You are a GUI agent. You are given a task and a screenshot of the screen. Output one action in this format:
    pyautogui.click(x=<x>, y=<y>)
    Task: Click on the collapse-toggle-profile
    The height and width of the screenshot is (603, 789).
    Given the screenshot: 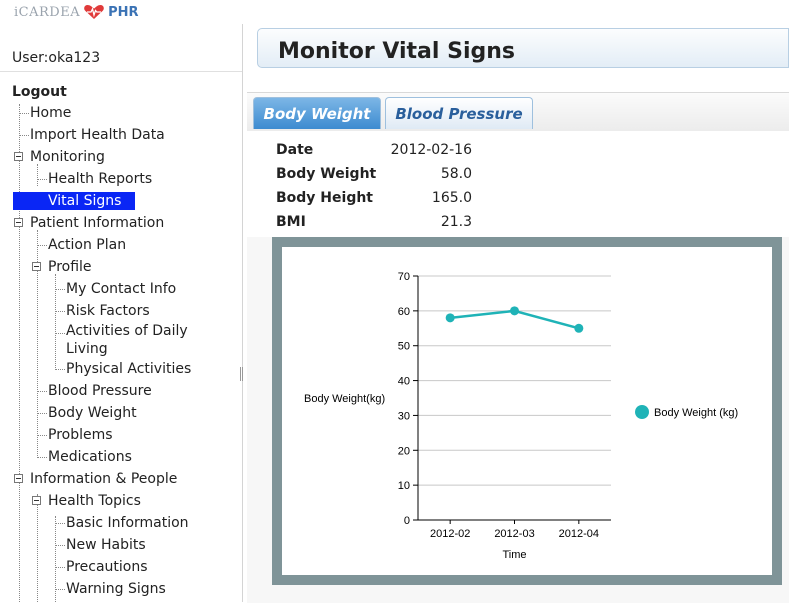 What is the action you would take?
    pyautogui.click(x=36, y=266)
    